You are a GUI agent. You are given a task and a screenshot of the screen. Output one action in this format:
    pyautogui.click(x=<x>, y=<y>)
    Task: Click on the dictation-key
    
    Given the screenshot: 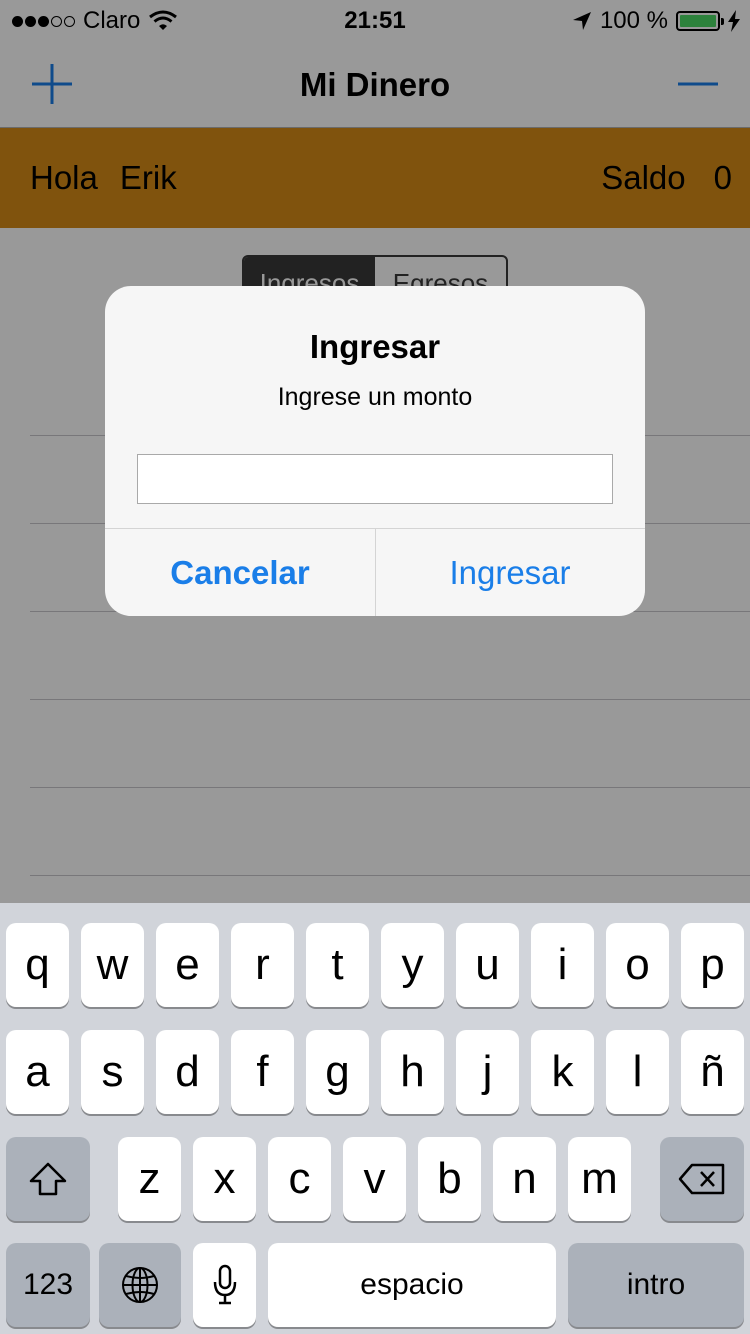 What is the action you would take?
    pyautogui.click(x=224, y=1285)
    